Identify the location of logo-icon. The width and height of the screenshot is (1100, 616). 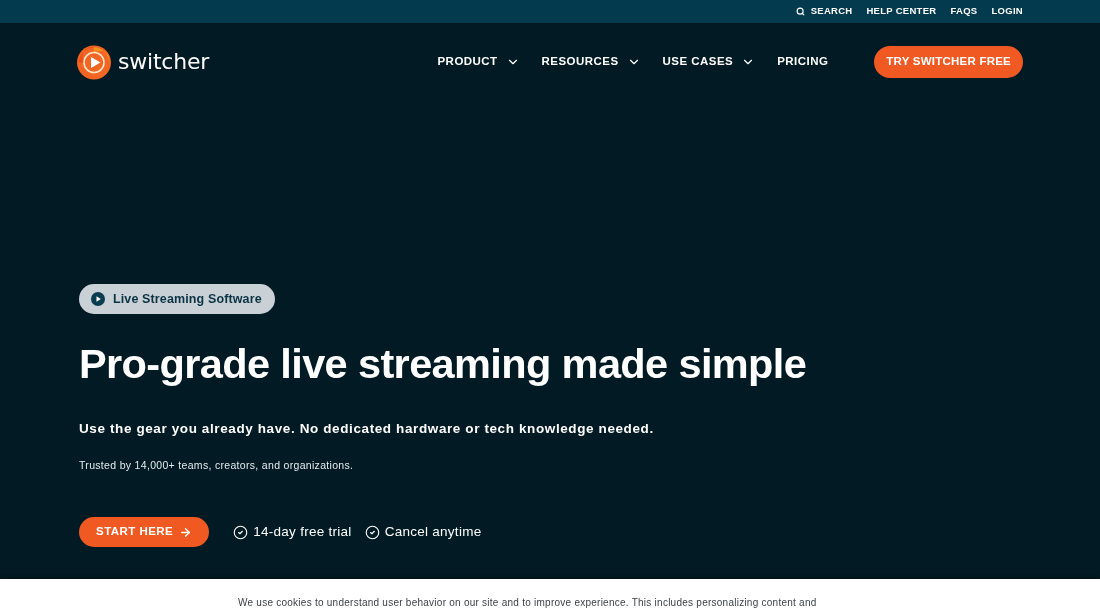
(94, 62).